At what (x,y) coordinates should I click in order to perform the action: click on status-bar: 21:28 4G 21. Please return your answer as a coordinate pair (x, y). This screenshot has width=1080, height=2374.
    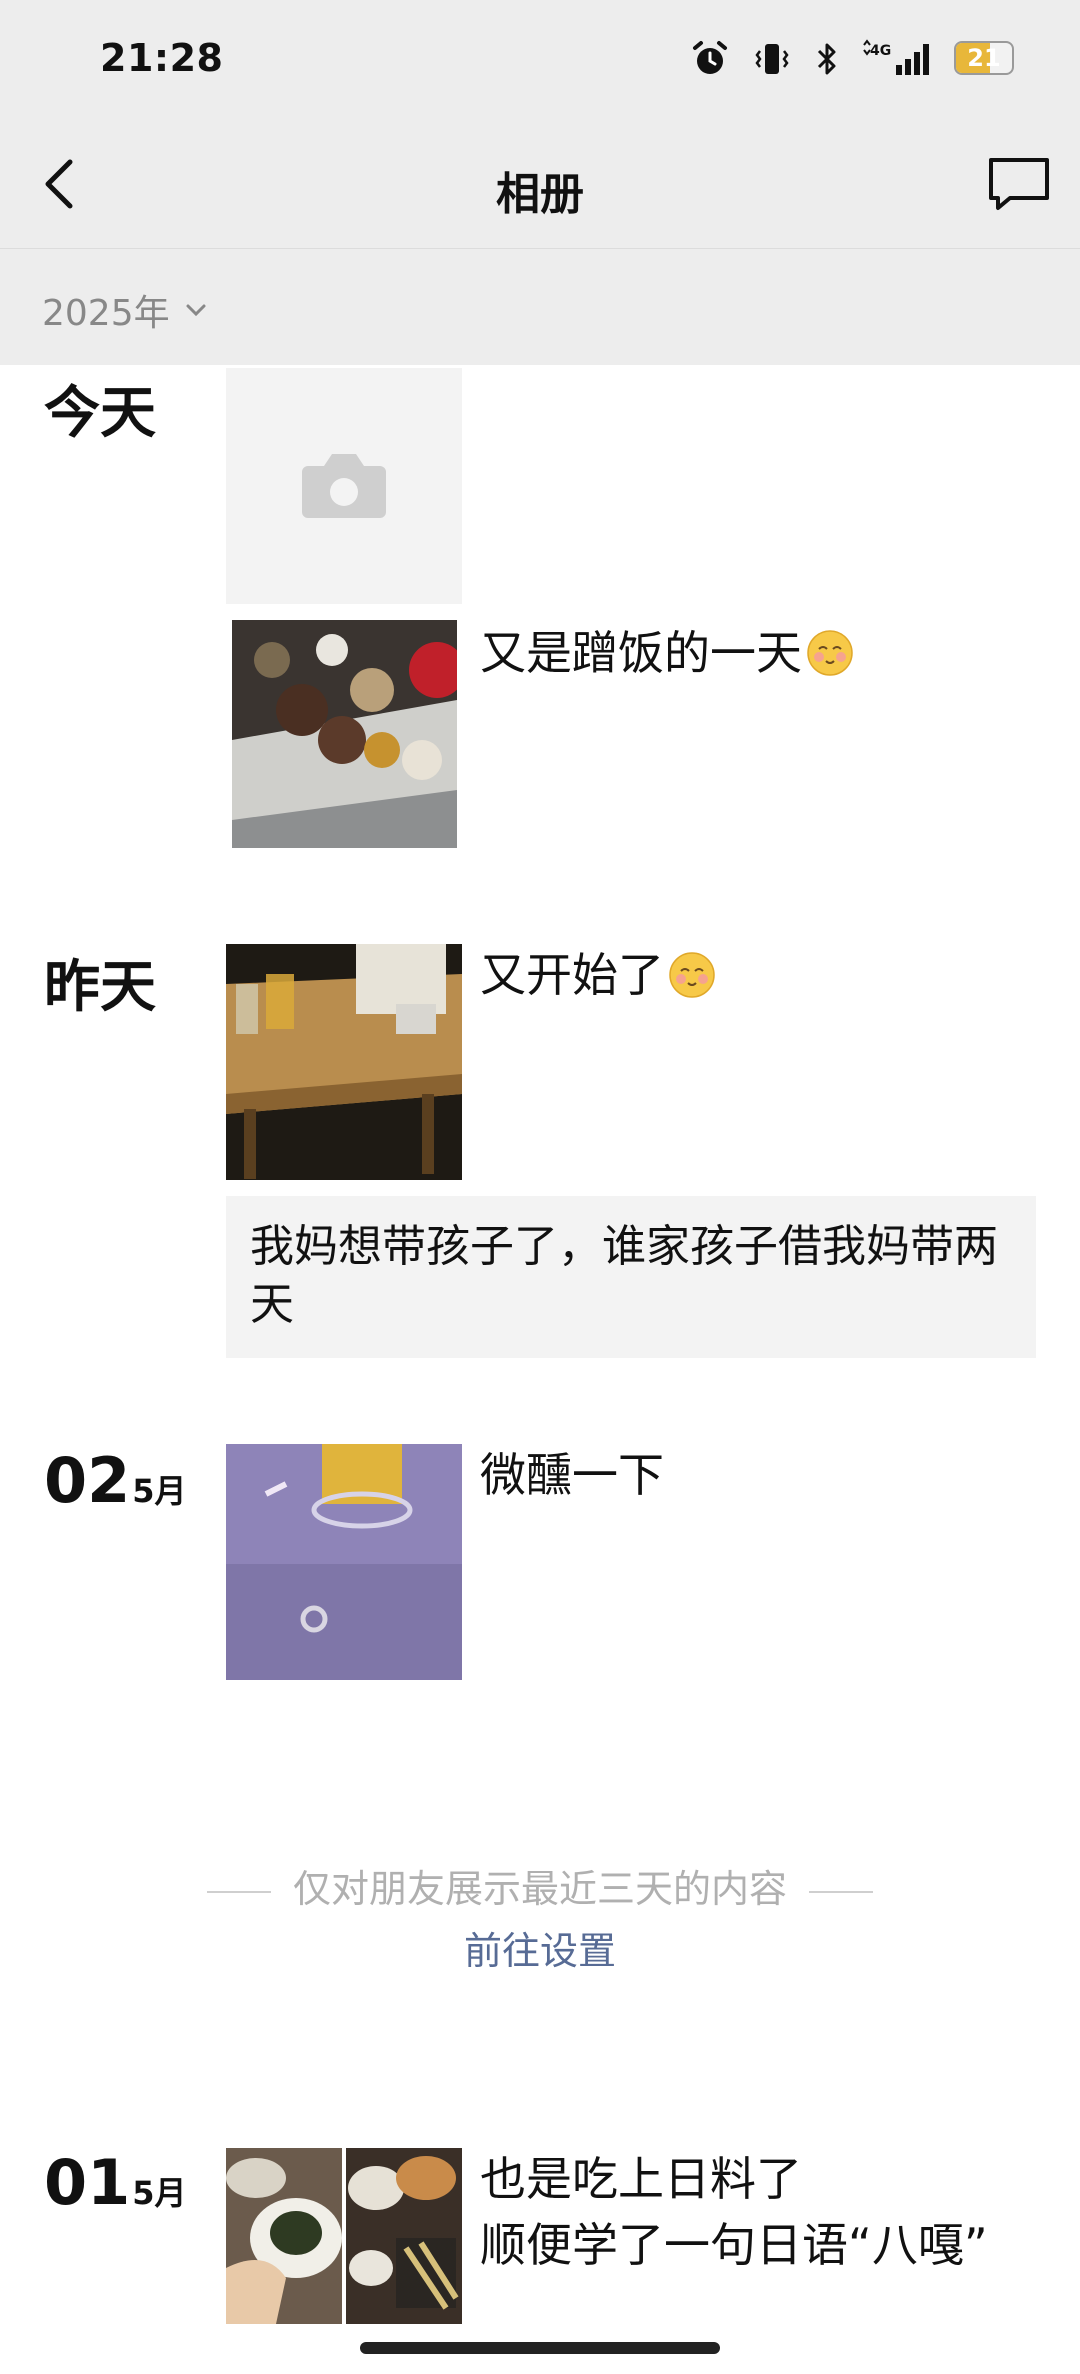
    Looking at the image, I should click on (540, 60).